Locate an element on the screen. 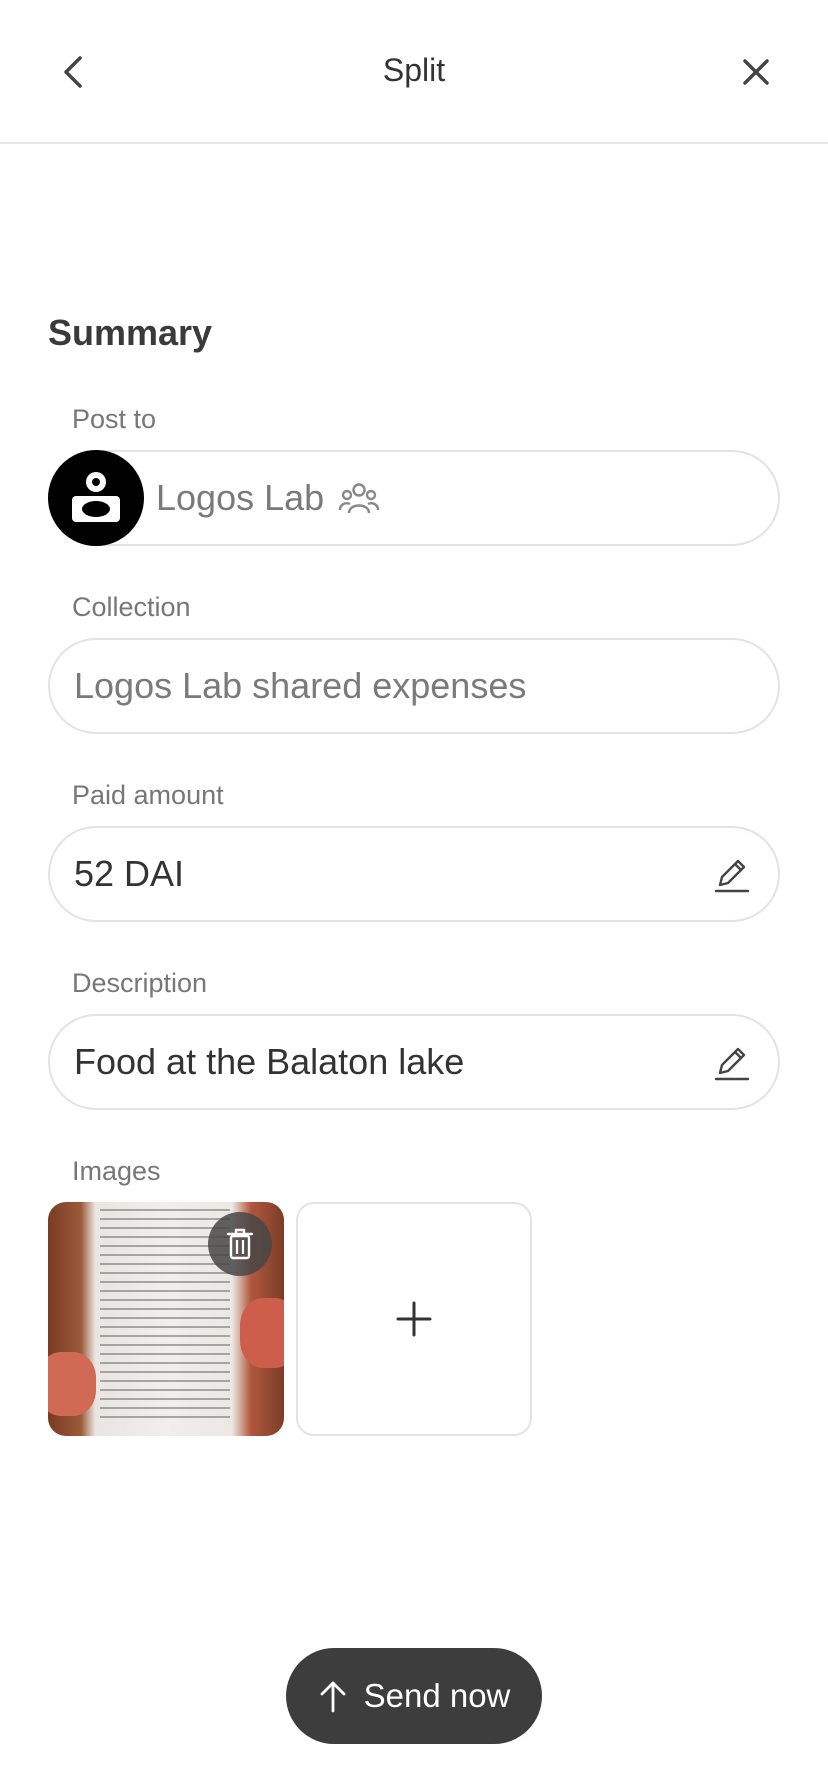 The height and width of the screenshot is (1792, 828). trash-icon is located at coordinates (240, 1244).